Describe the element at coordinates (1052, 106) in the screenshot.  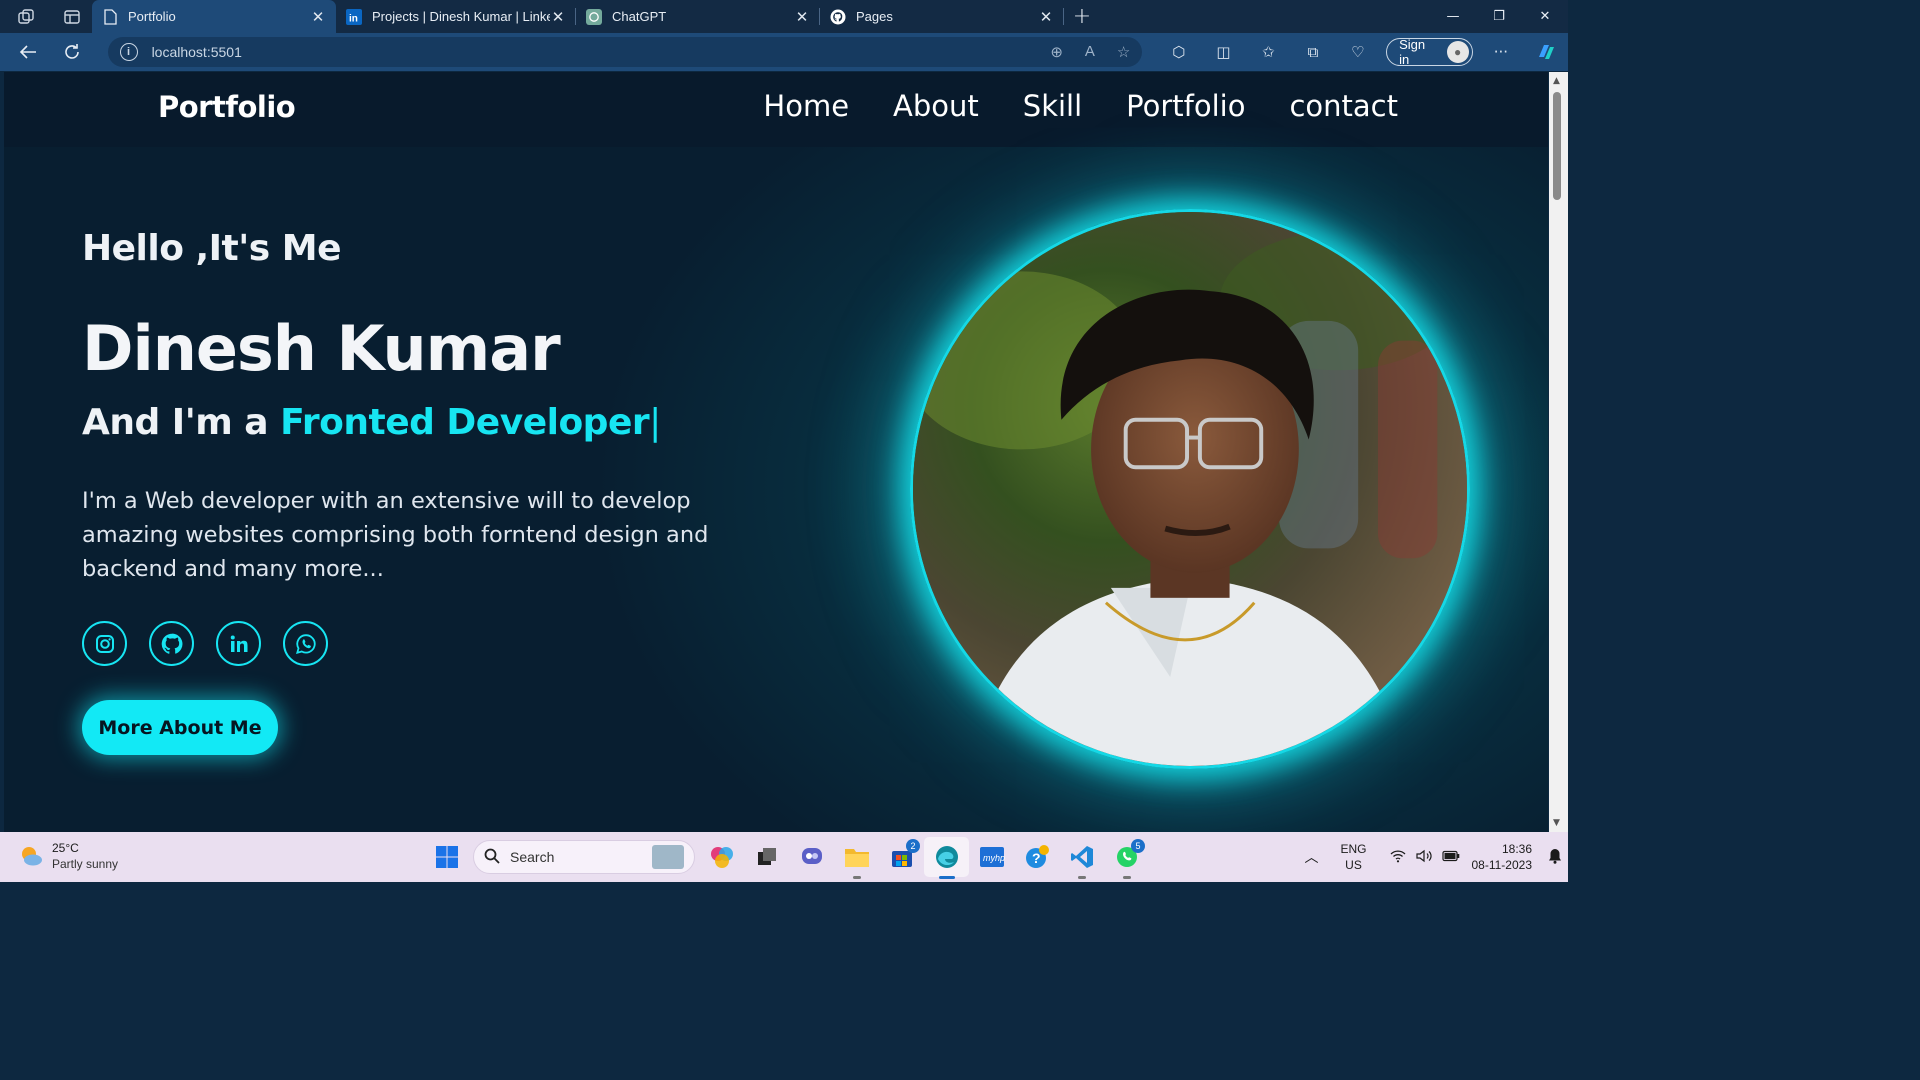
I see `nav-skill: Skill` at that location.